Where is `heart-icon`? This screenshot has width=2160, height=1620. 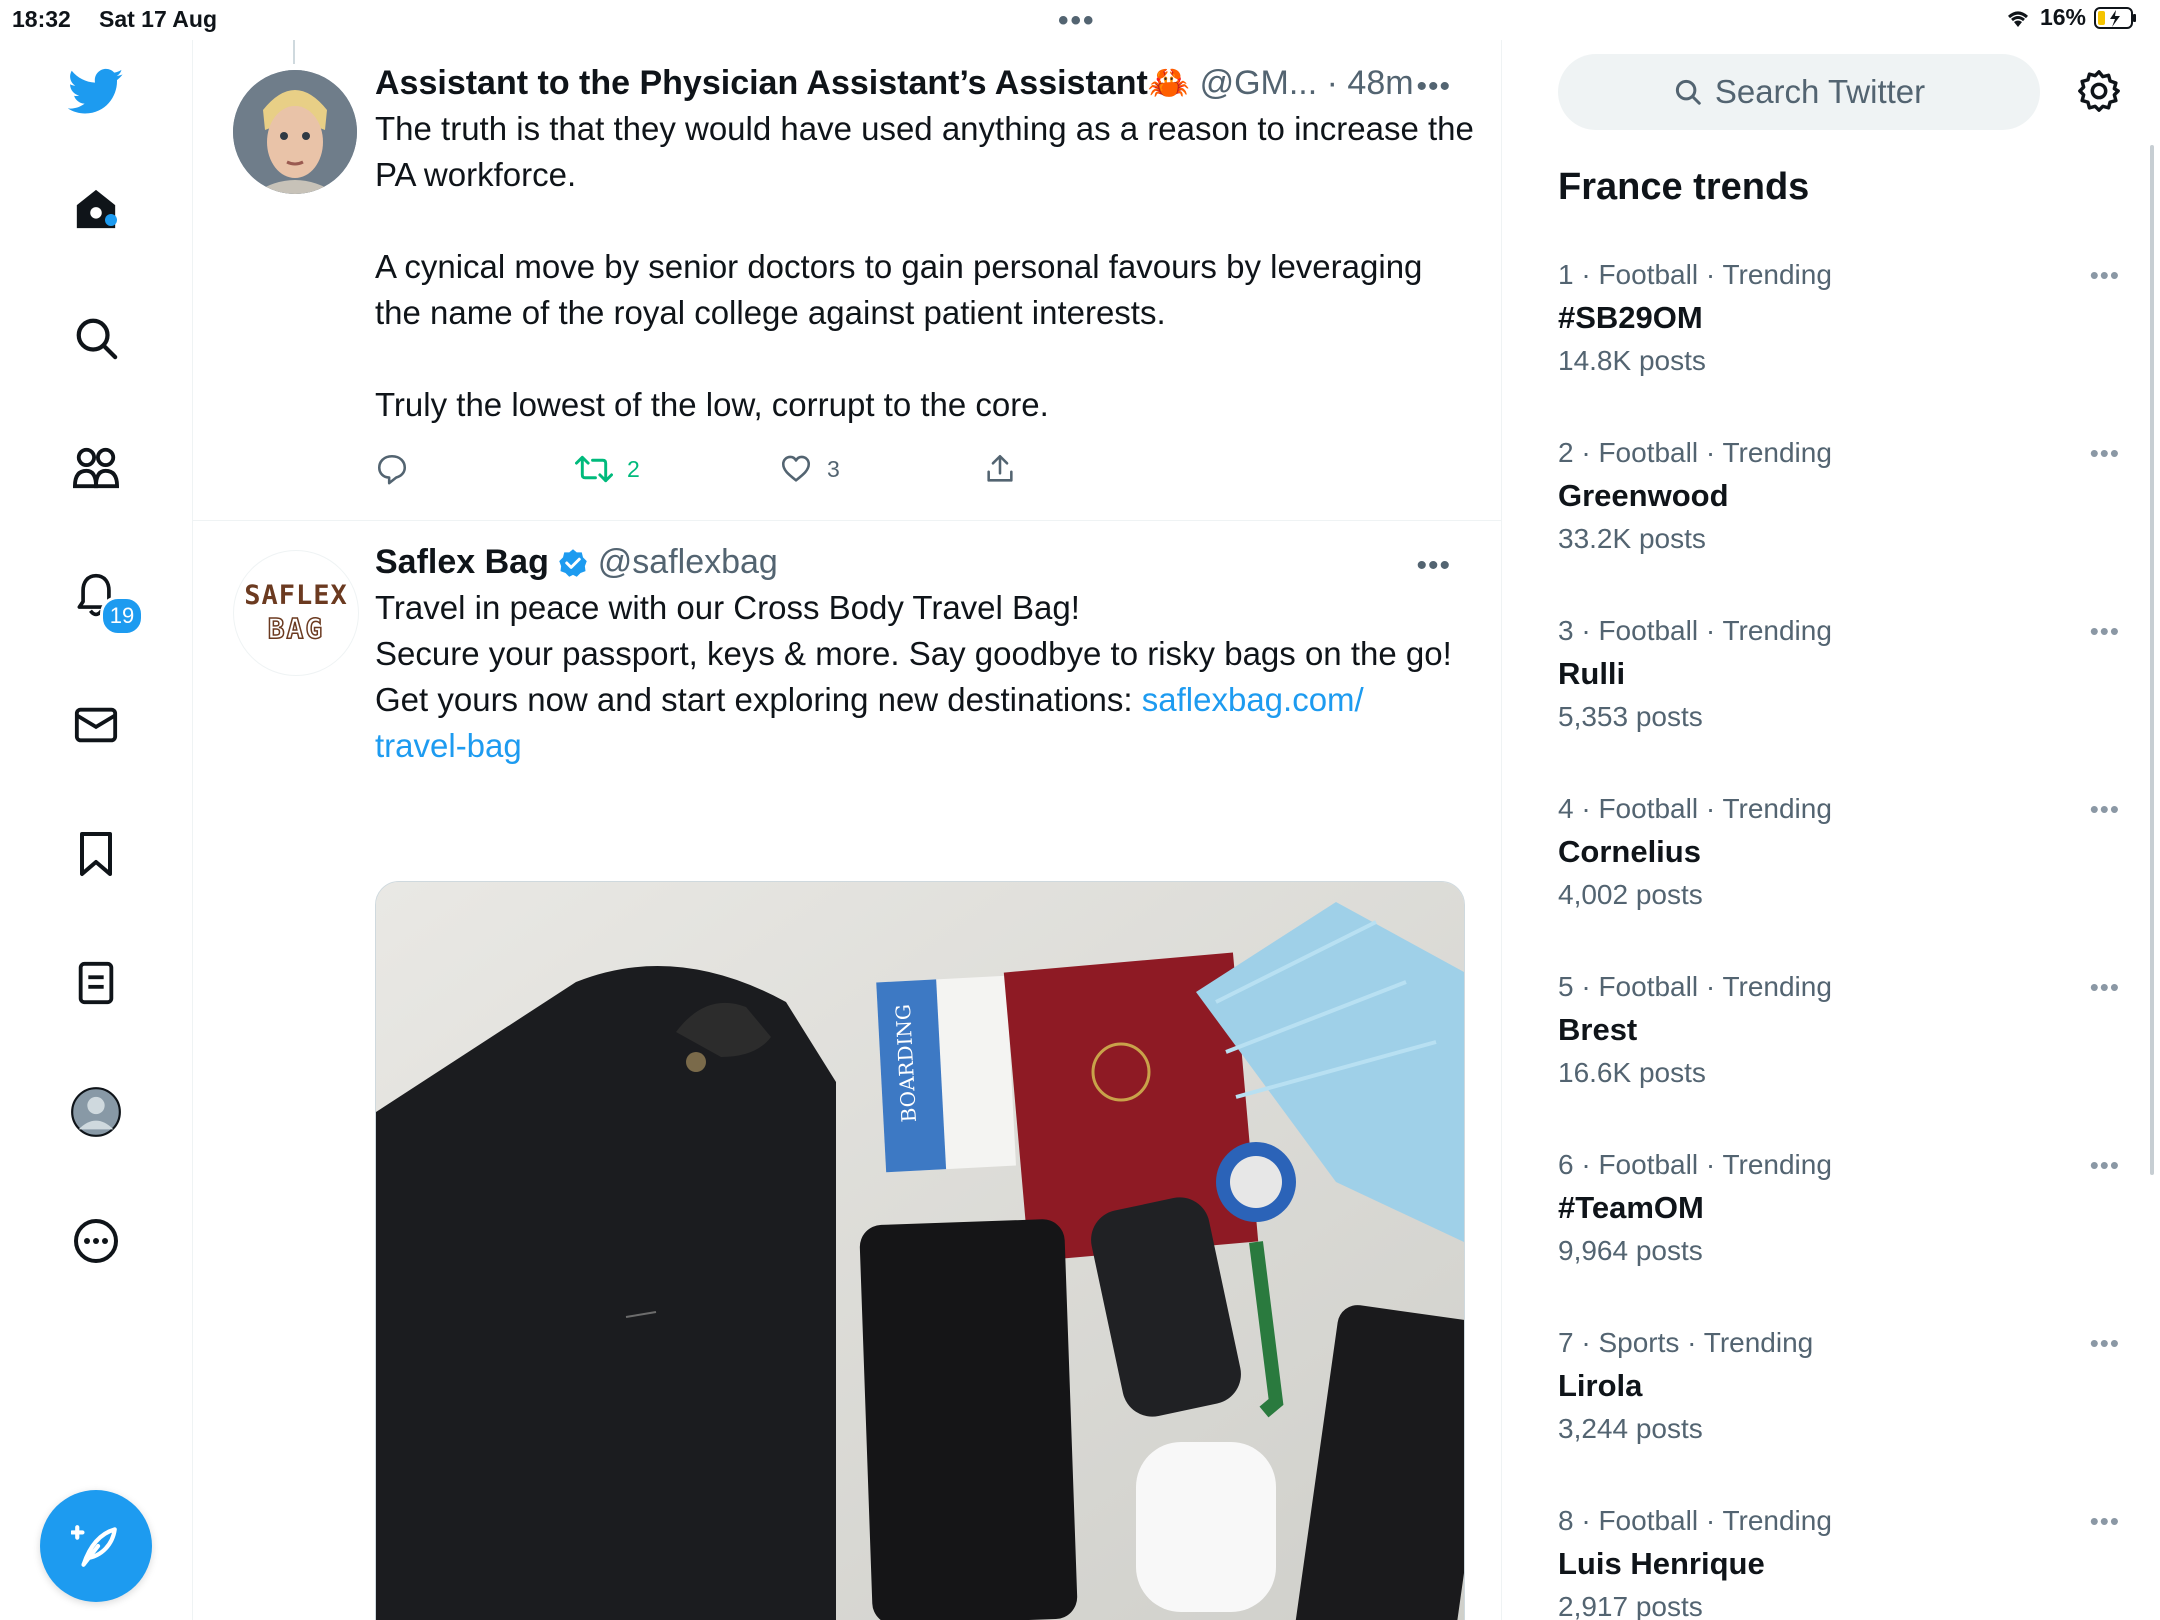
heart-icon is located at coordinates (796, 468).